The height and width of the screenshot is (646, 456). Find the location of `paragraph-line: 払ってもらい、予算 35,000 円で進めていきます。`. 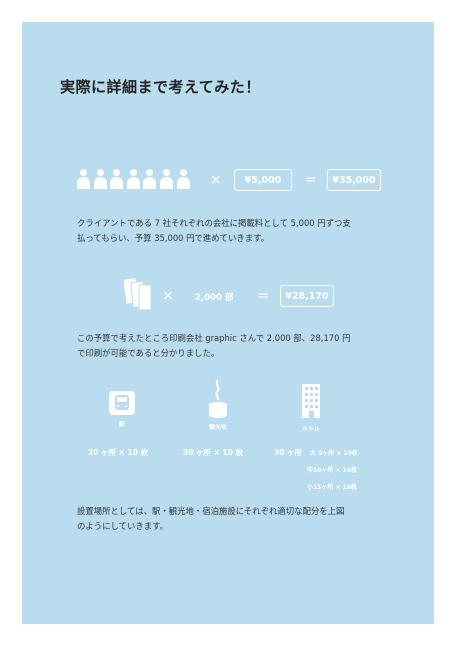

paragraph-line: 払ってもらい、予算 35,000 円で進めていきます。 is located at coordinates (173, 238).